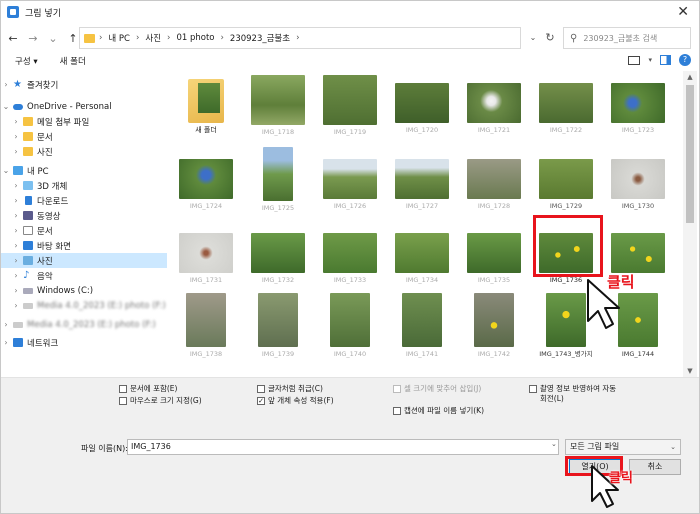 This screenshot has width=700, height=514. I want to click on sidebar-item-favorites: › ★ 즐겨찾기, so click(84, 84).